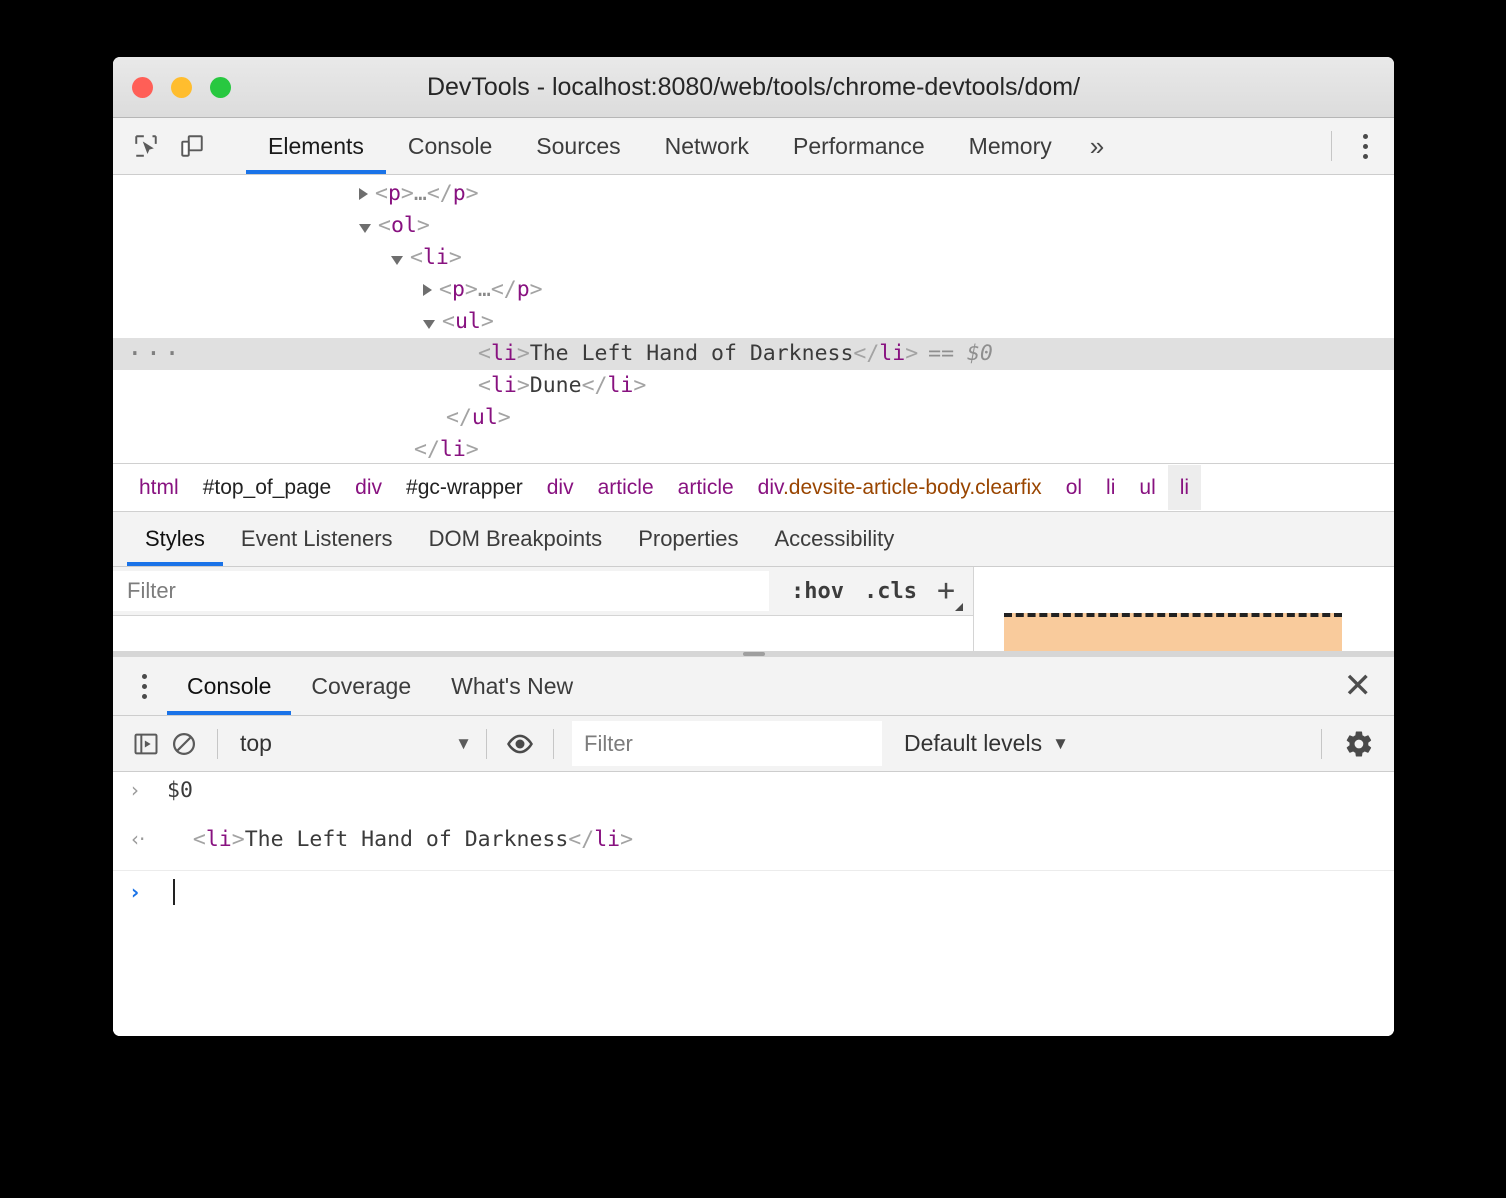  Describe the element at coordinates (352, 743) in the screenshot. I see `execution-context-selector: top ▼` at that location.